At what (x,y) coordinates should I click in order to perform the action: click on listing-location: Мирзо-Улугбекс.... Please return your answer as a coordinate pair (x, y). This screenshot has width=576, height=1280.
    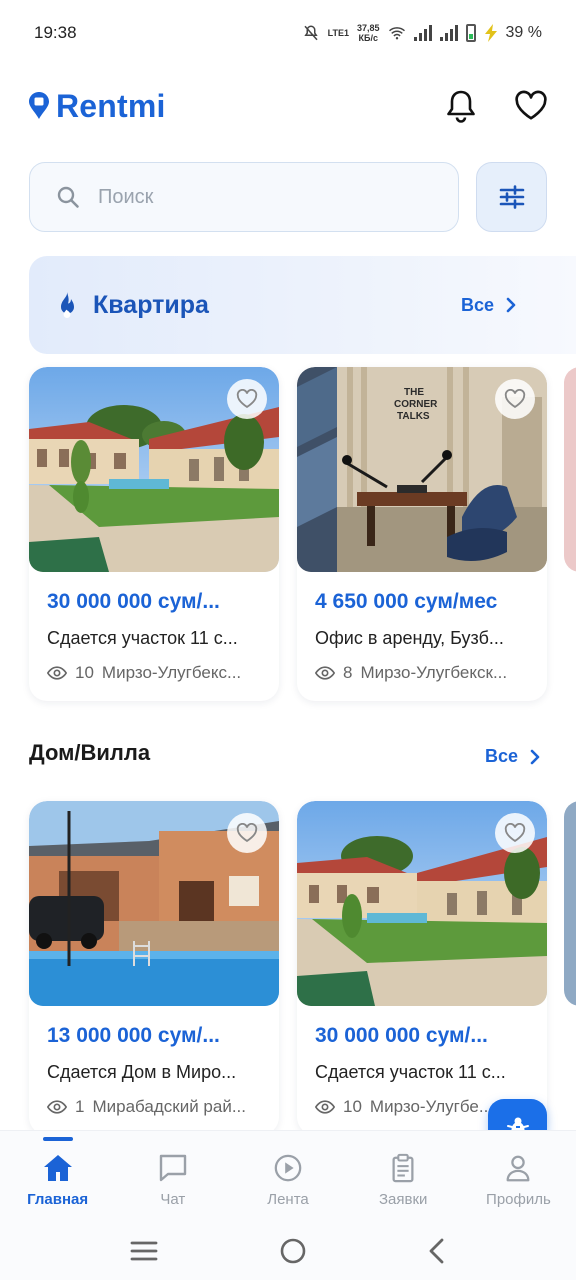
    Looking at the image, I should click on (171, 672).